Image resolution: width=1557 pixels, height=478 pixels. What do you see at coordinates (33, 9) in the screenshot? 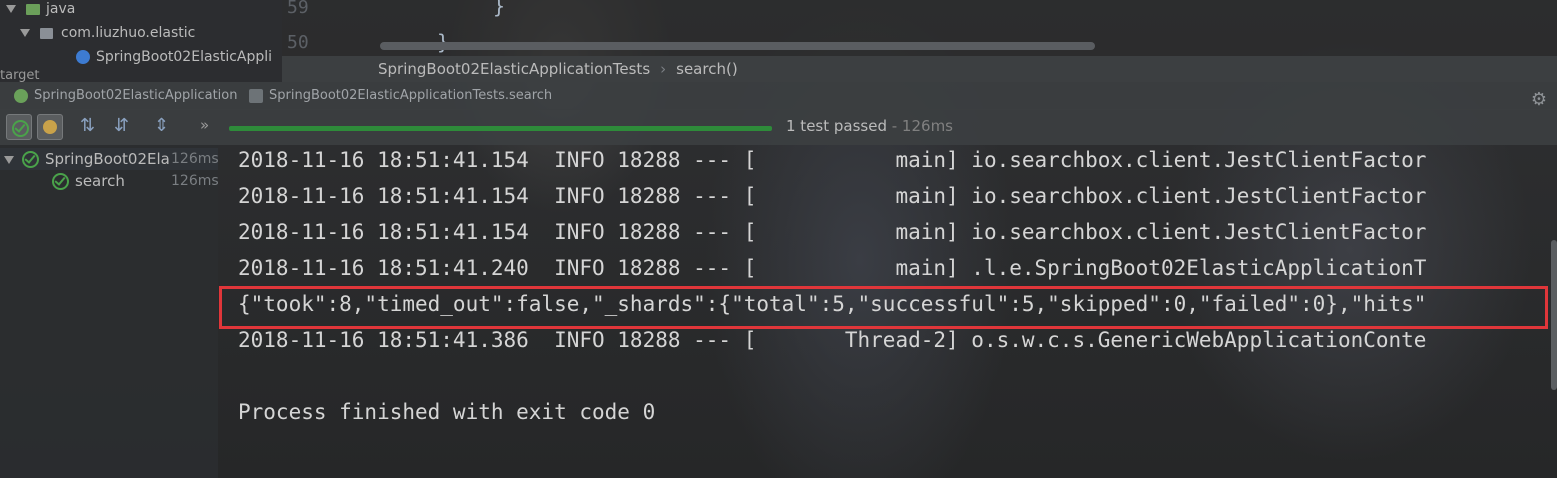
I see `folder-icon` at bounding box center [33, 9].